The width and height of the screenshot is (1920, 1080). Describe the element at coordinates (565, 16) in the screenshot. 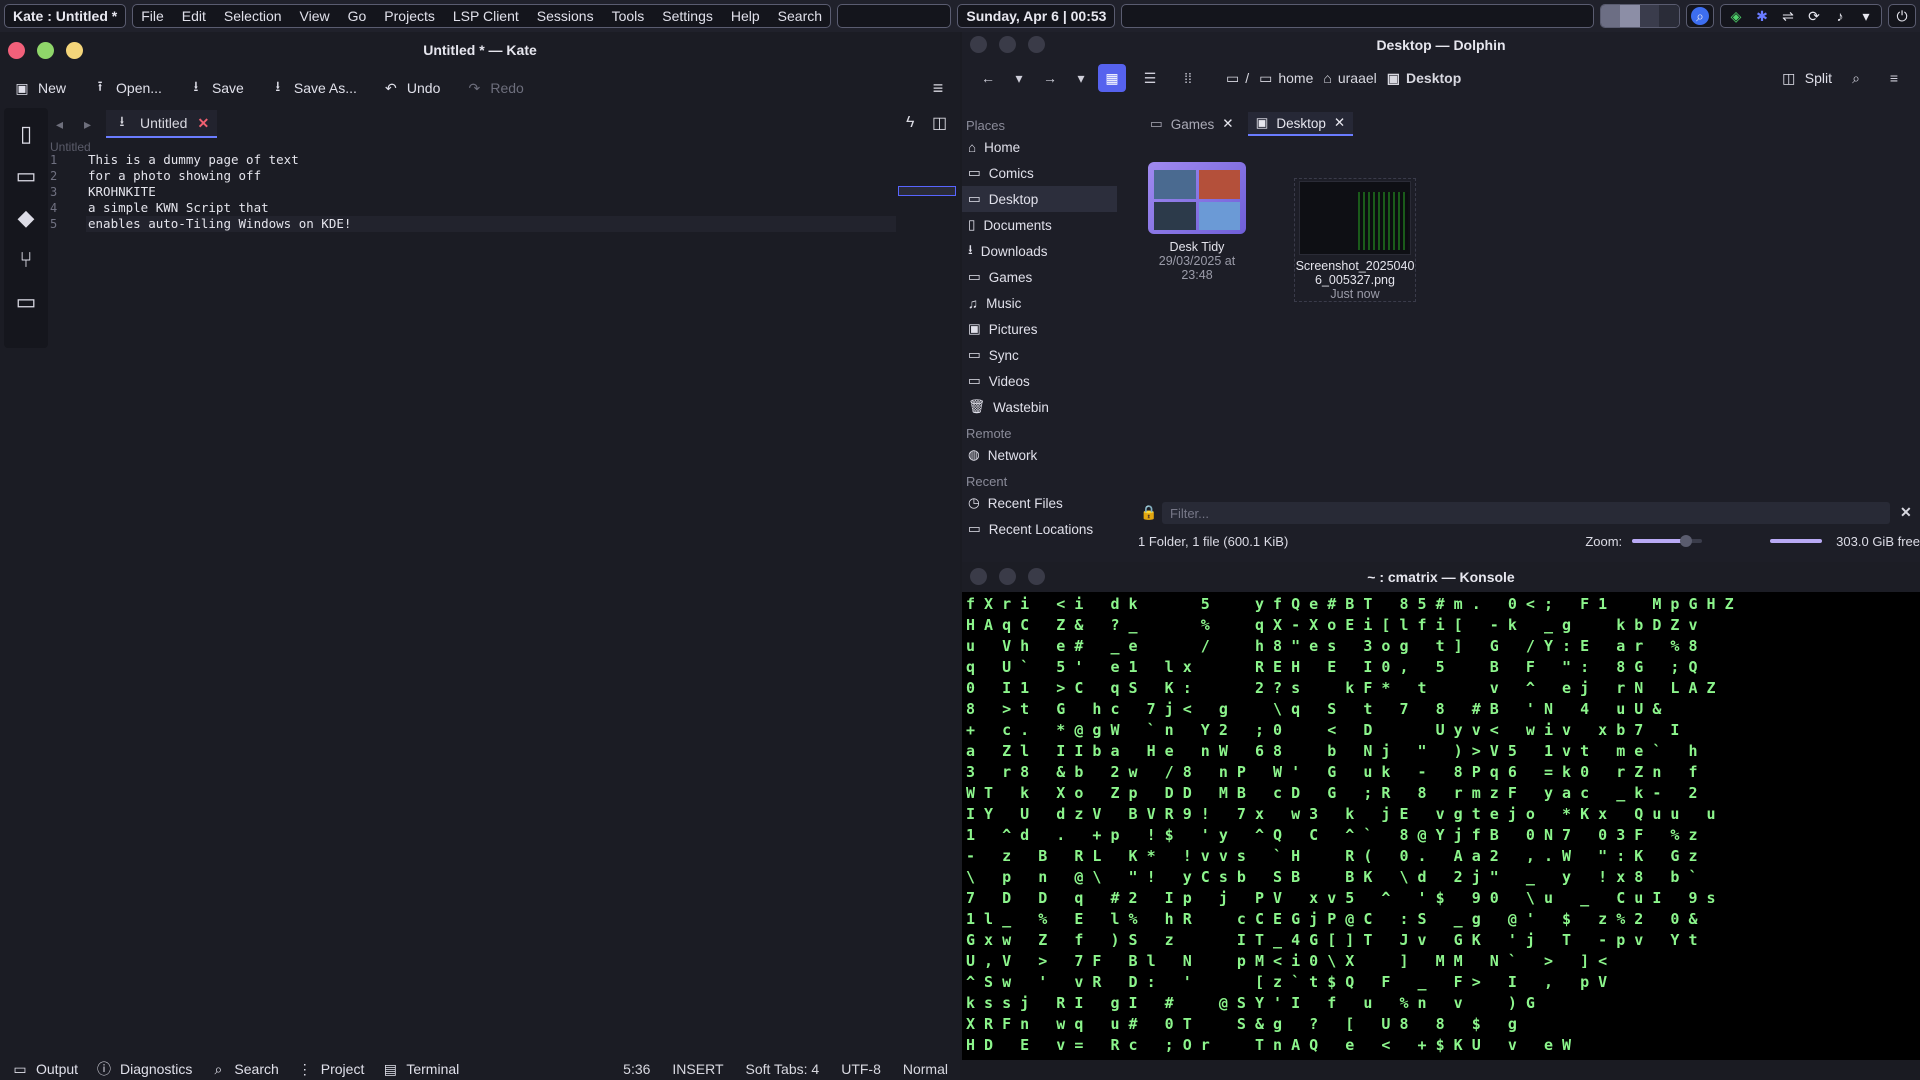

I see `menu-sessions: Sessions` at that location.